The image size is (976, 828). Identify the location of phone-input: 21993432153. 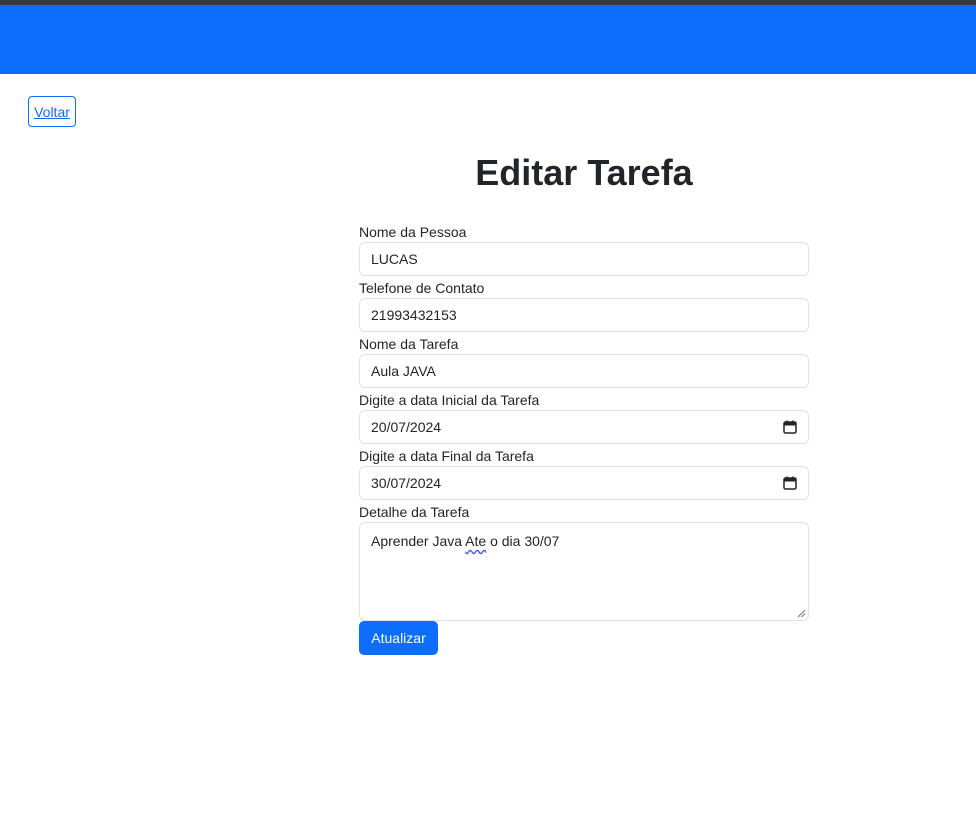
(584, 315).